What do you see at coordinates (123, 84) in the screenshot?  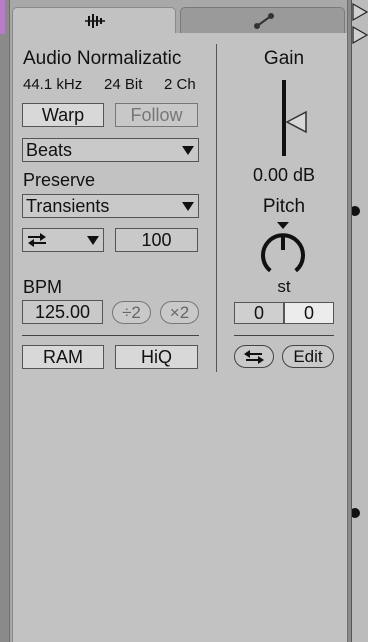 I see `bit-depth: 24 Bit` at bounding box center [123, 84].